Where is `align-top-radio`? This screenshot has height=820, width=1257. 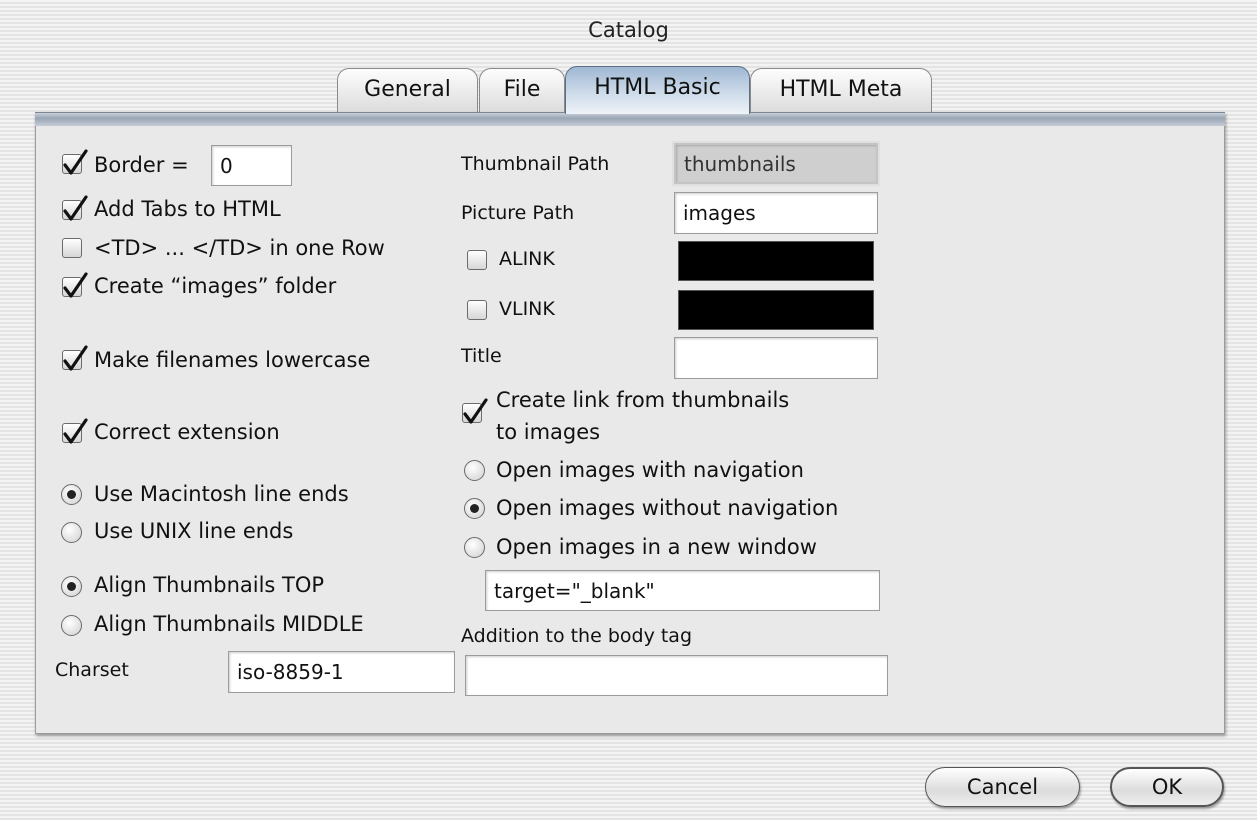 align-top-radio is located at coordinates (71, 586).